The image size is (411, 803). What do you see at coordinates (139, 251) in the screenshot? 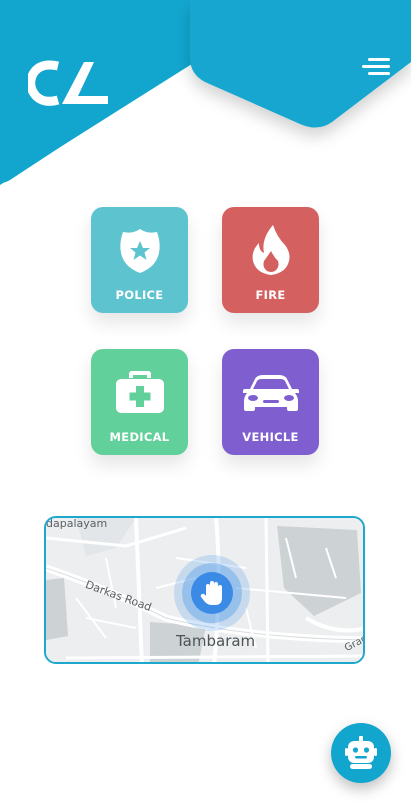
I see `police-badge-icon` at bounding box center [139, 251].